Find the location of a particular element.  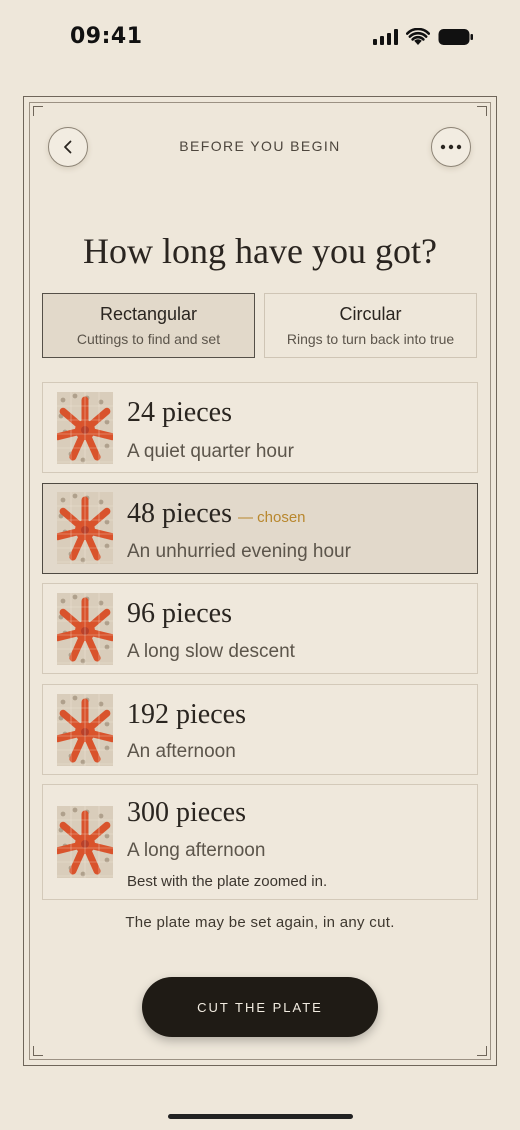

option-subtitle: A quiet quarter hour is located at coordinates (210, 451).